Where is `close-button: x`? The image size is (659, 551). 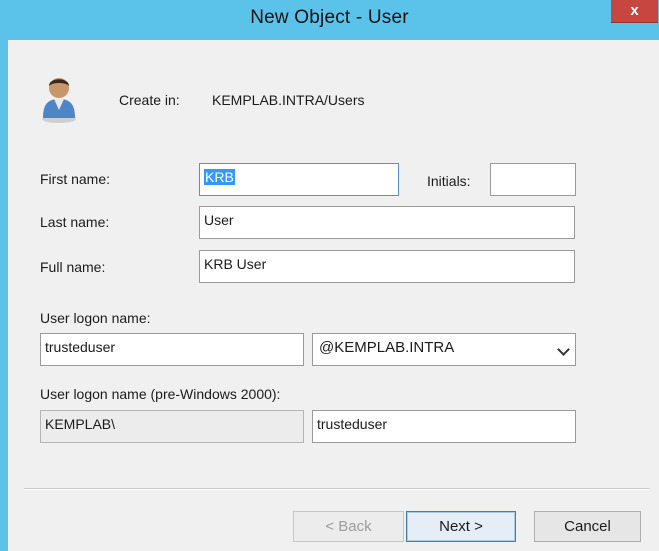
close-button: x is located at coordinates (634, 11).